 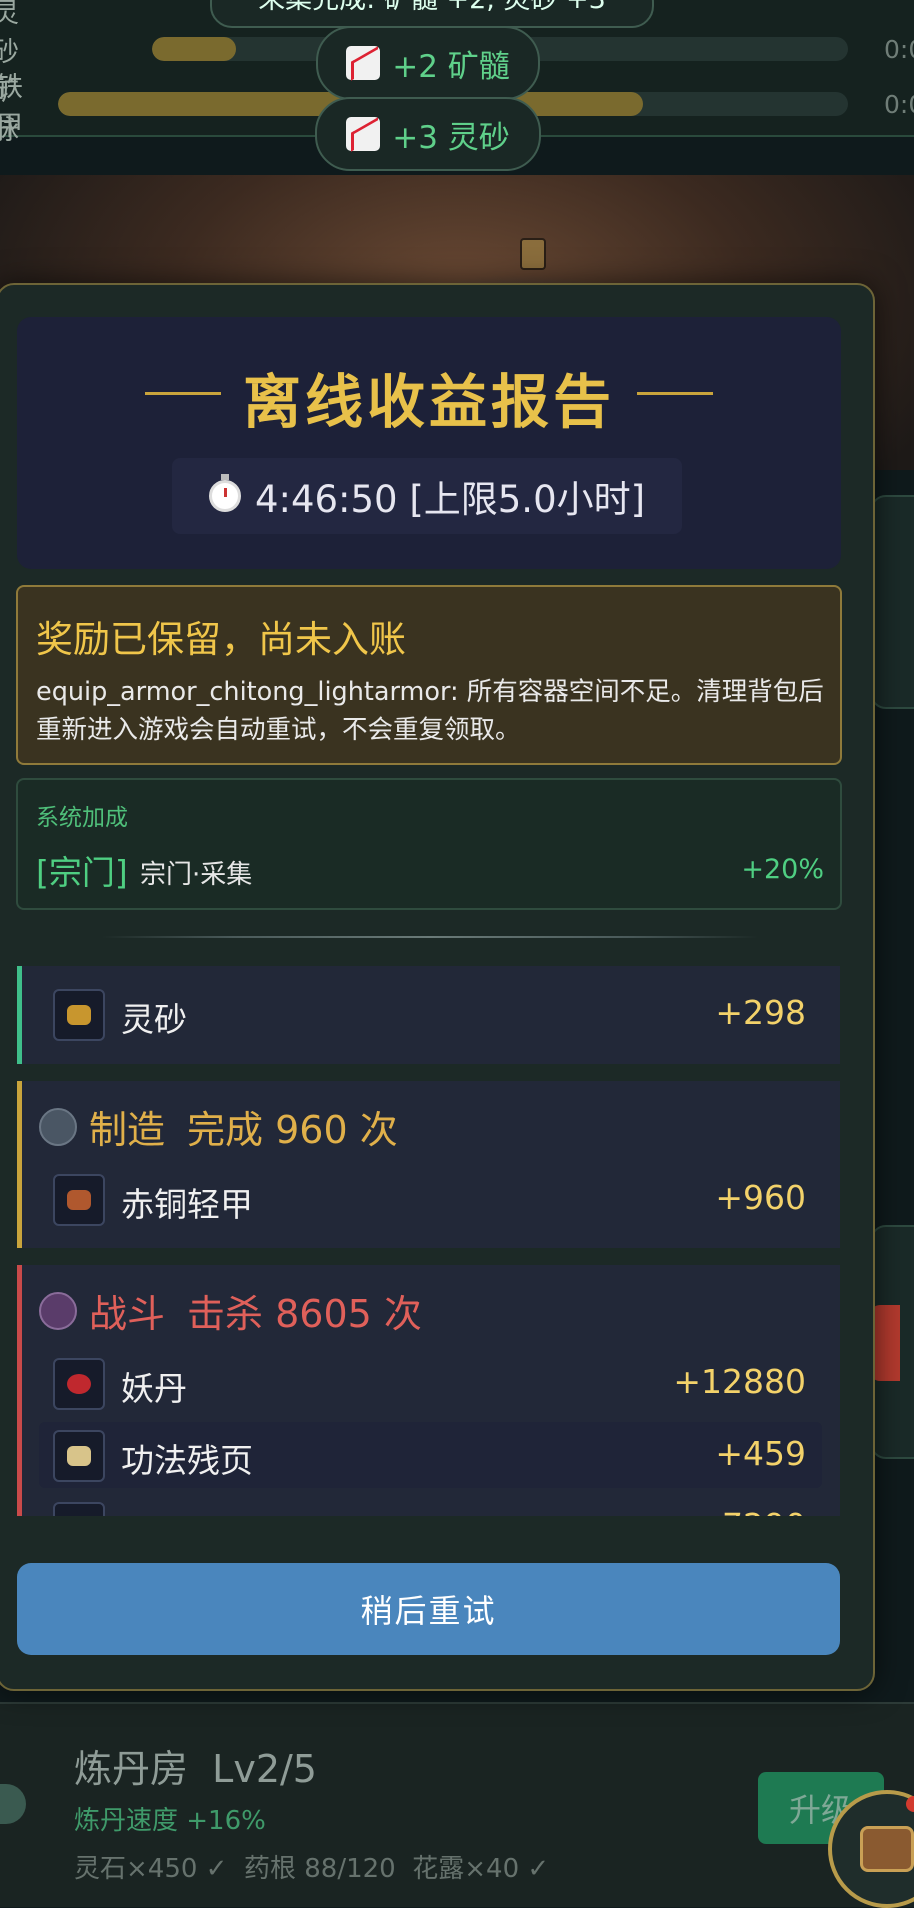 What do you see at coordinates (760, 1012) in the screenshot?
I see `item-value: +298` at bounding box center [760, 1012].